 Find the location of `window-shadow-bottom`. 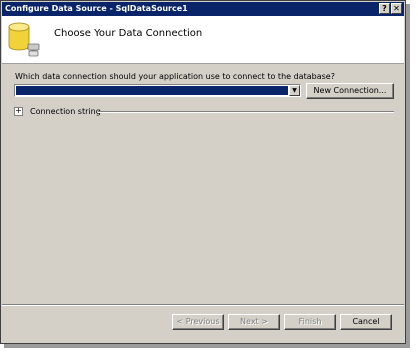

window-shadow-bottom is located at coordinates (207, 346).